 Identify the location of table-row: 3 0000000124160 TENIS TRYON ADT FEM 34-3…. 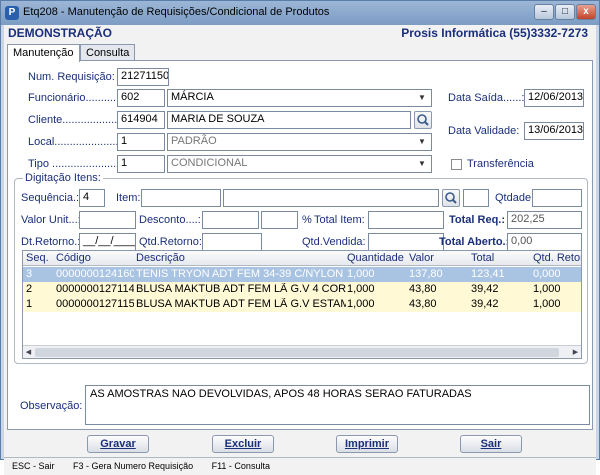
(302, 274).